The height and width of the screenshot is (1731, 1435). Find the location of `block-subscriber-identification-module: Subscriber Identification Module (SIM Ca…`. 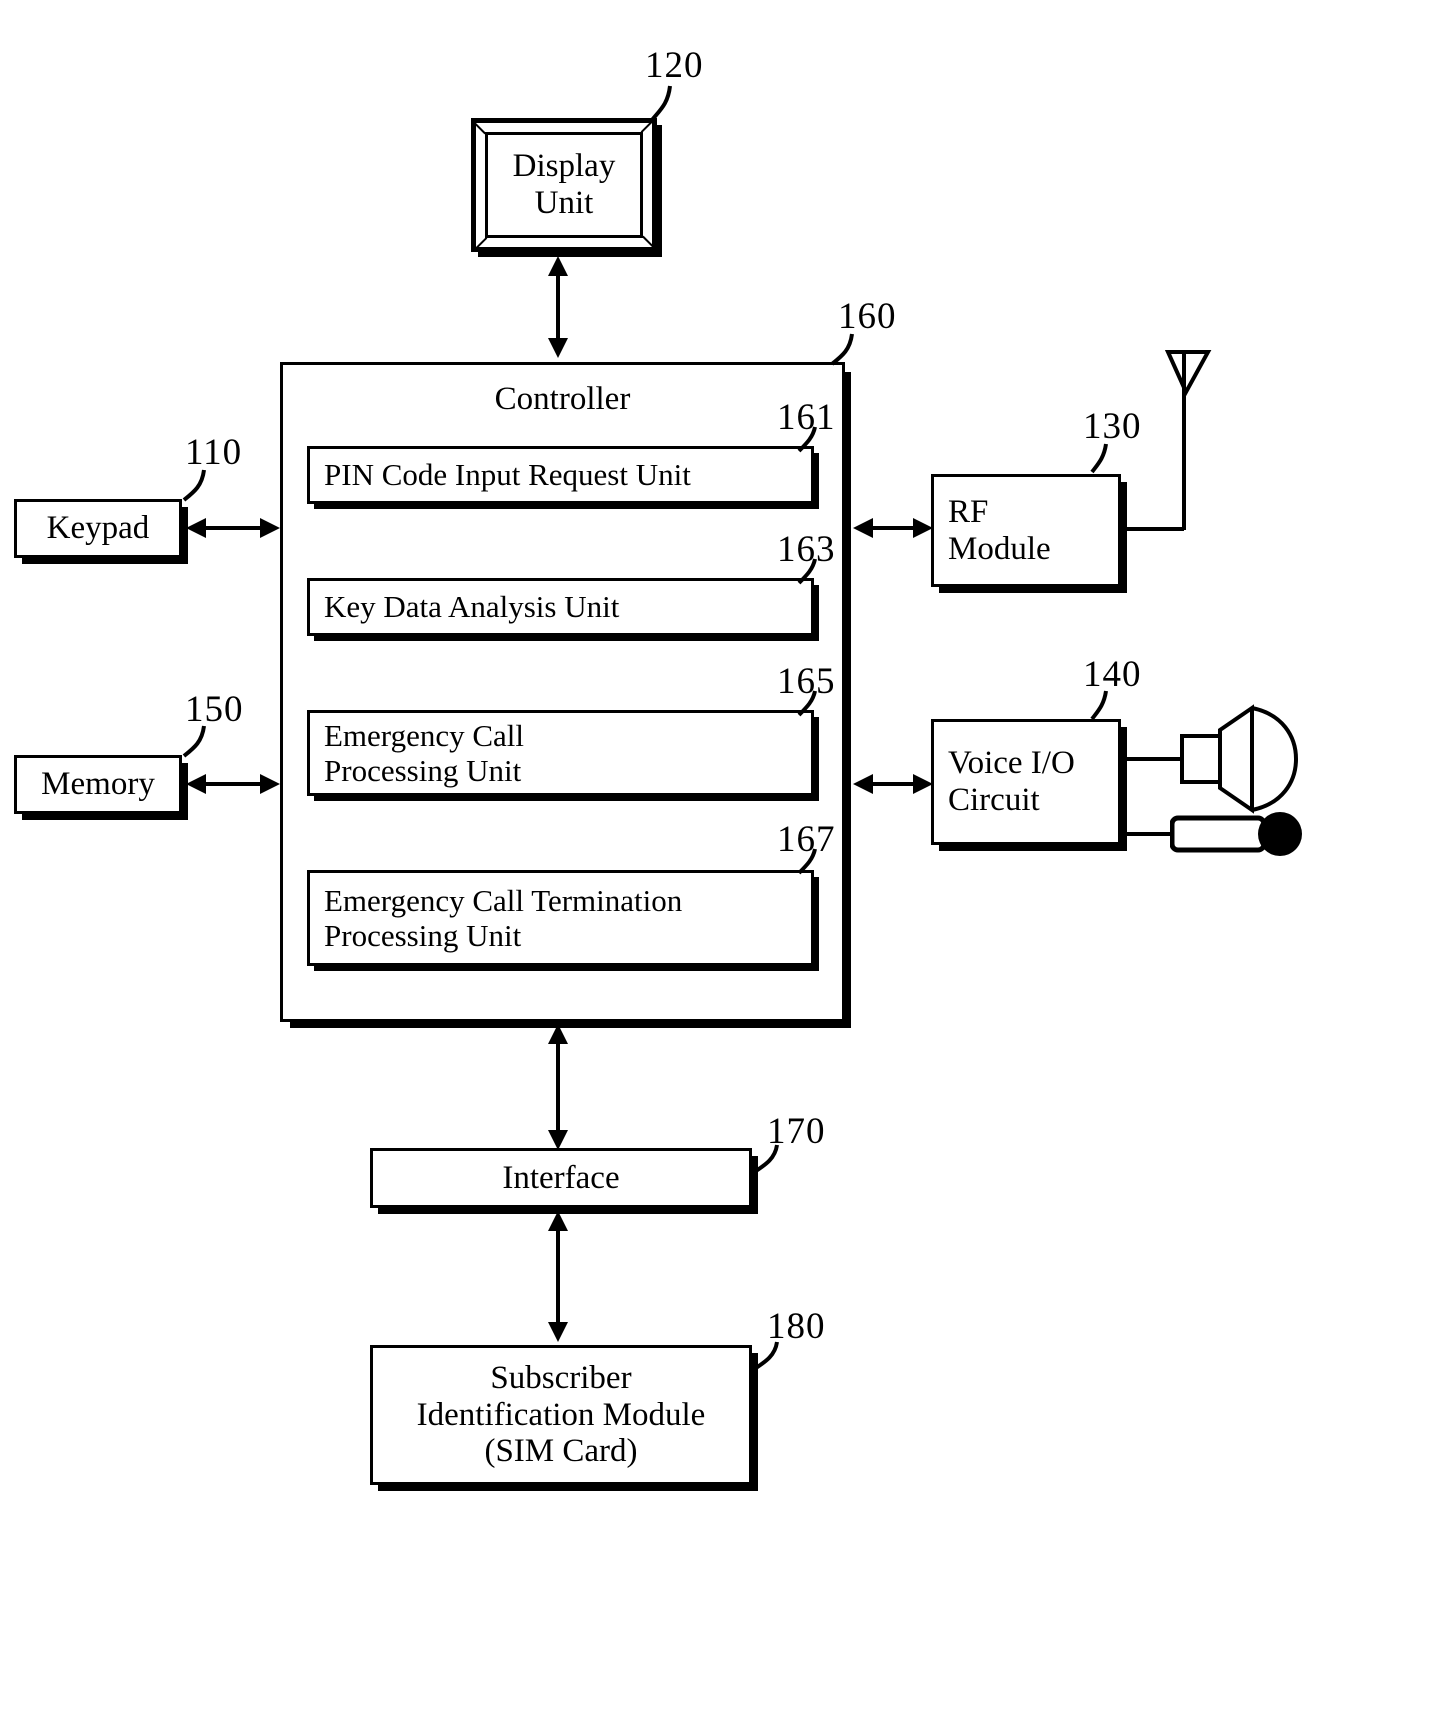

block-subscriber-identification-module: Subscriber Identification Module (SIM Ca… is located at coordinates (561, 1415).